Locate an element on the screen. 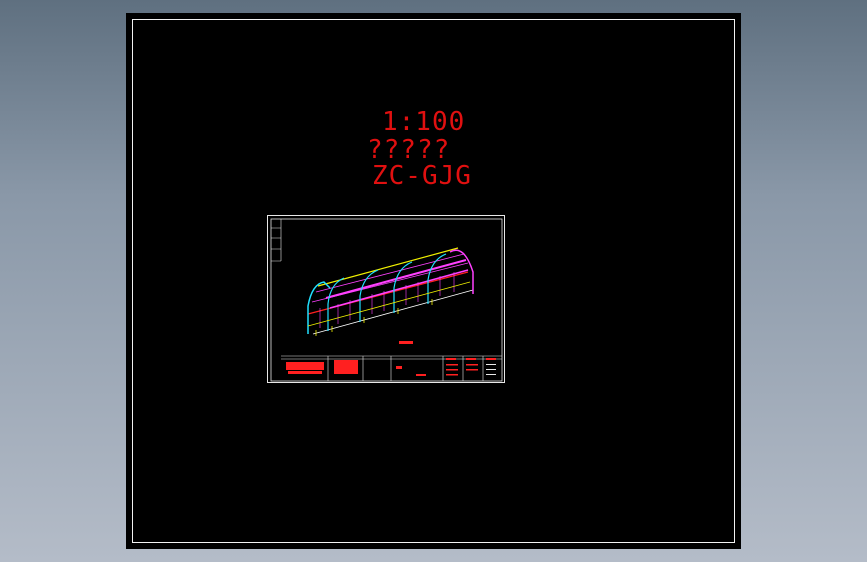 This screenshot has width=867, height=562. project-block is located at coordinates (346, 367).